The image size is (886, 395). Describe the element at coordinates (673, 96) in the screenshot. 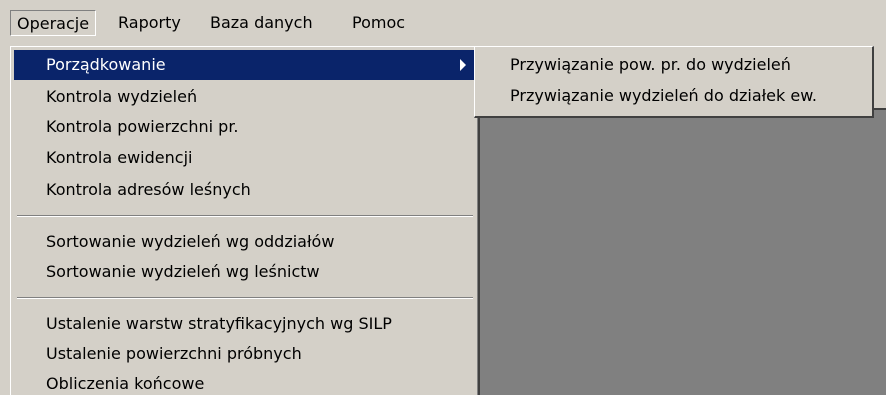

I see `submenu-item-przywiazanie-wydzielen: Przywiązanie wydzieleń do działek ew.` at that location.